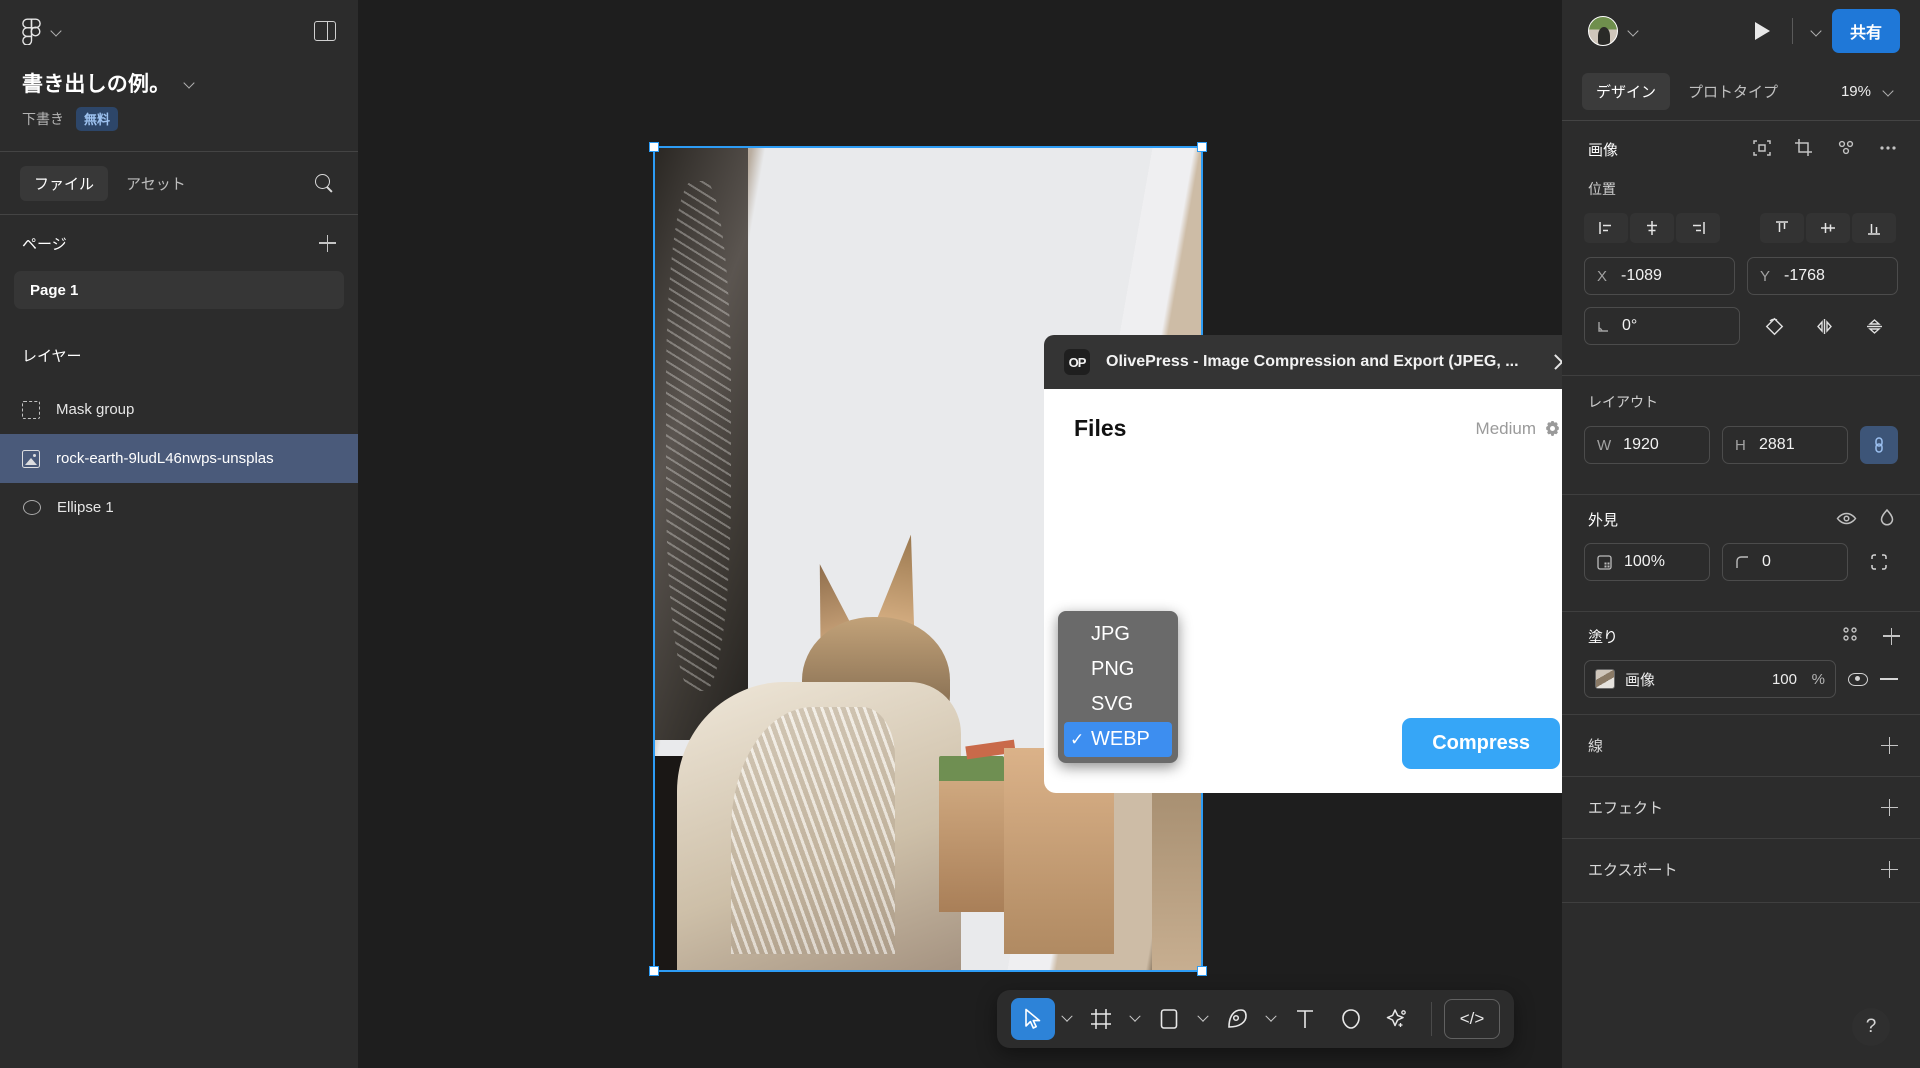 This screenshot has height=1068, width=1920. I want to click on format-option-webp: ✓ WEBP, so click(1118, 739).